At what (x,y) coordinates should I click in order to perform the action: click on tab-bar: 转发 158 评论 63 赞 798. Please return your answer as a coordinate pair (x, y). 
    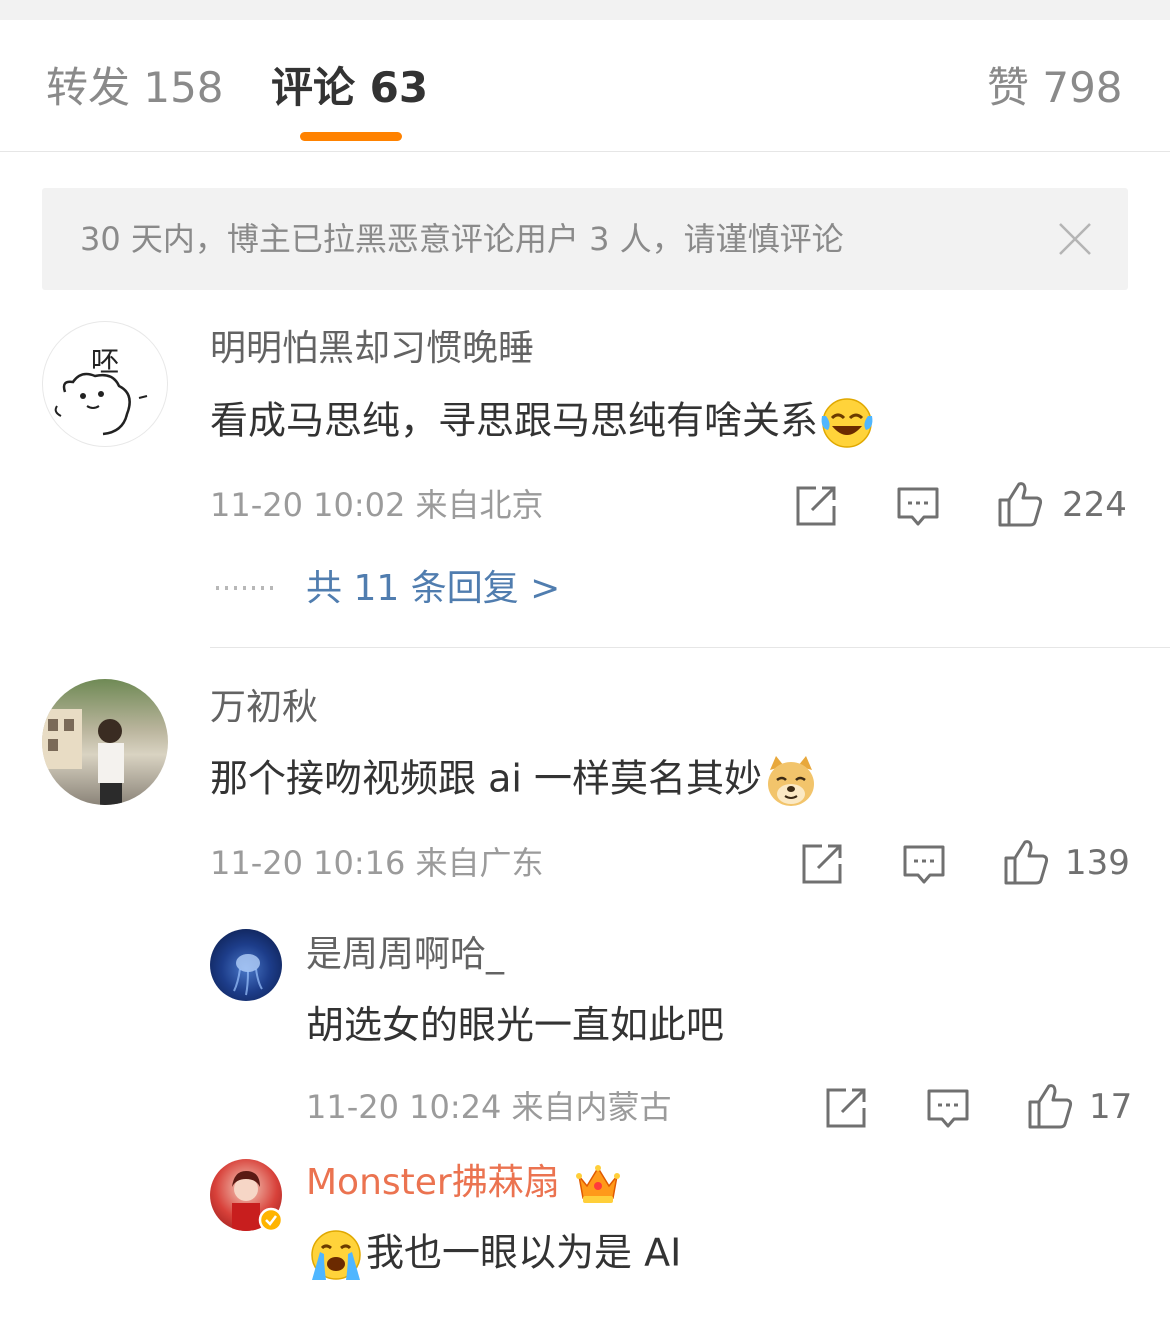
    Looking at the image, I should click on (585, 86).